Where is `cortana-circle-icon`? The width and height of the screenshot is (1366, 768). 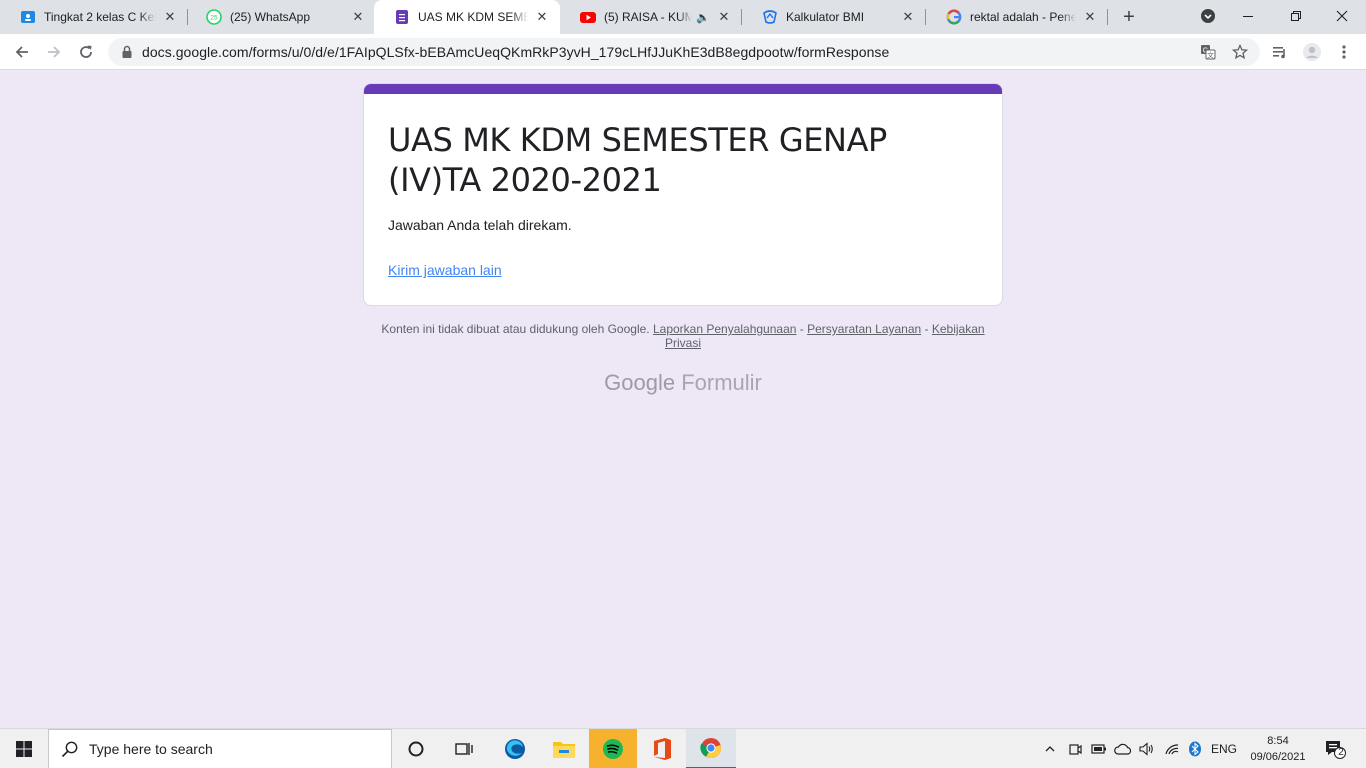 cortana-circle-icon is located at coordinates (416, 749).